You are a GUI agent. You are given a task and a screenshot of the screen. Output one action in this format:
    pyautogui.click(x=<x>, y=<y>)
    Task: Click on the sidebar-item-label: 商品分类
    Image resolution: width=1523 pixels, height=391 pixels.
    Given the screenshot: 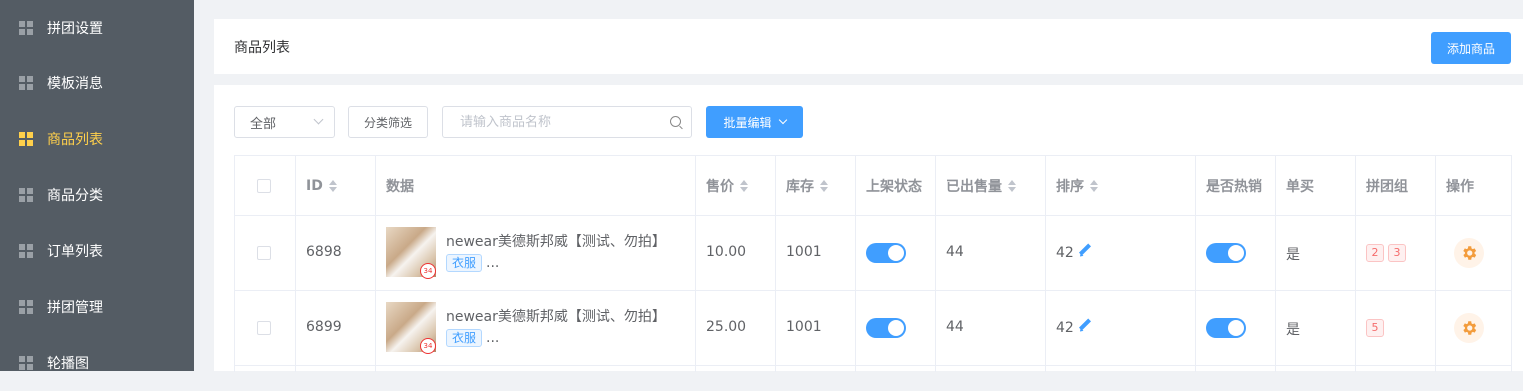 What is the action you would take?
    pyautogui.click(x=75, y=196)
    